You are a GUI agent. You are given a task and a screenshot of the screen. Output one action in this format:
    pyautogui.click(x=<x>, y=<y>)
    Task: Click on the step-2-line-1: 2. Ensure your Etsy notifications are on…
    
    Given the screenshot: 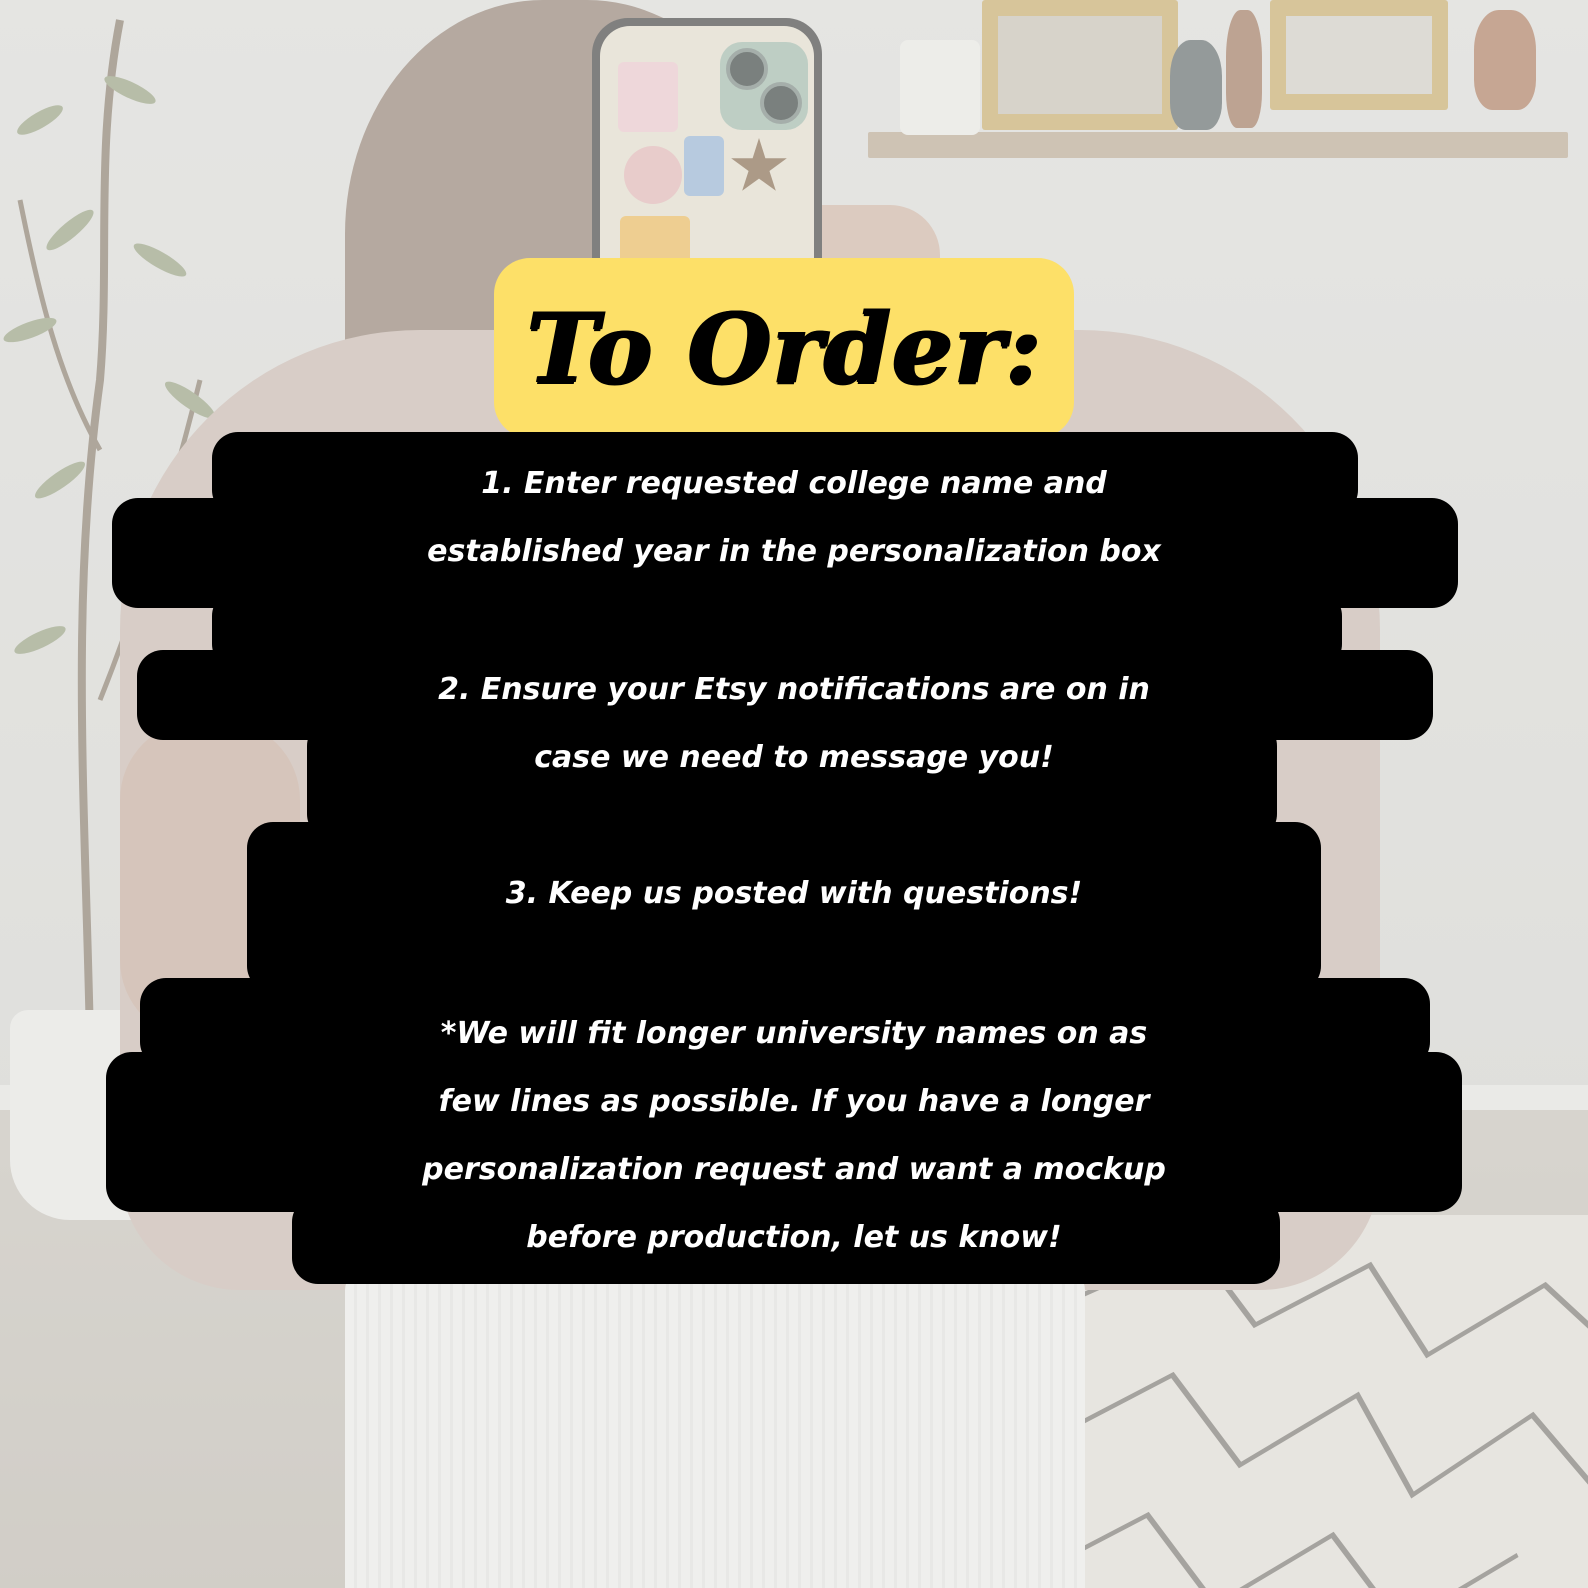 What is the action you would take?
    pyautogui.click(x=794, y=689)
    